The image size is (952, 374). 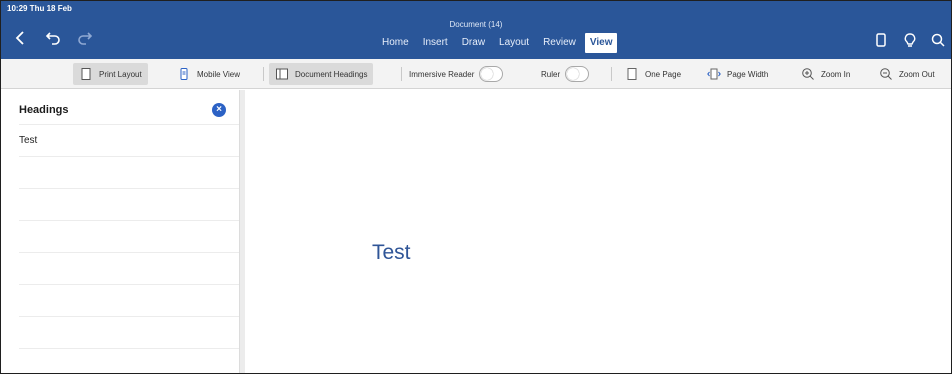 I want to click on ribbon-tabs: Home Insert Draw Layout Review View, so click(x=496, y=43).